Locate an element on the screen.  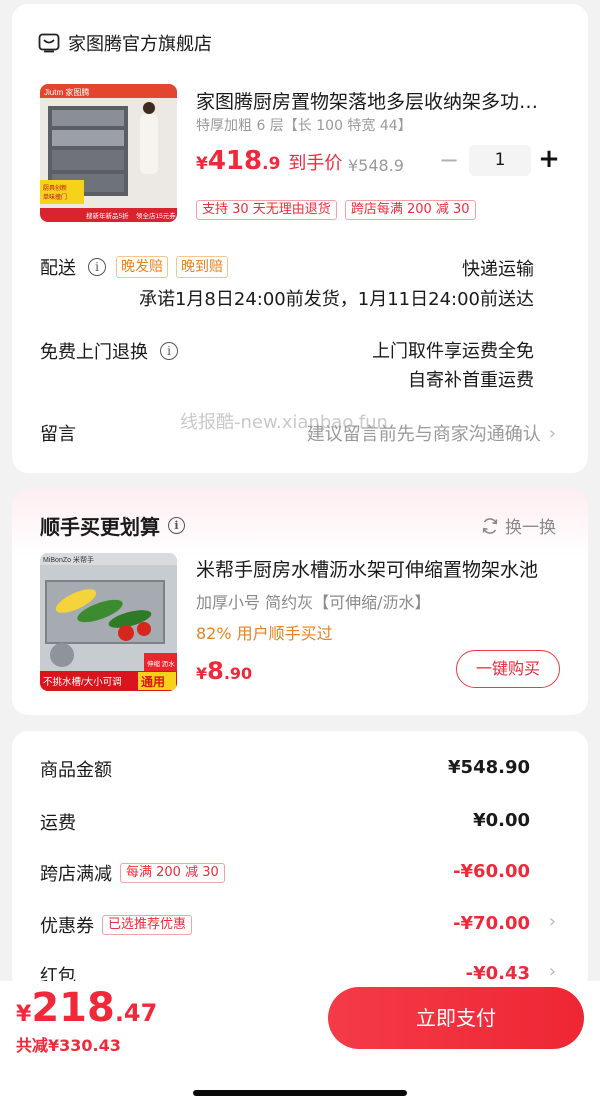
summary-row-value: ¥0.00 is located at coordinates (501, 820).